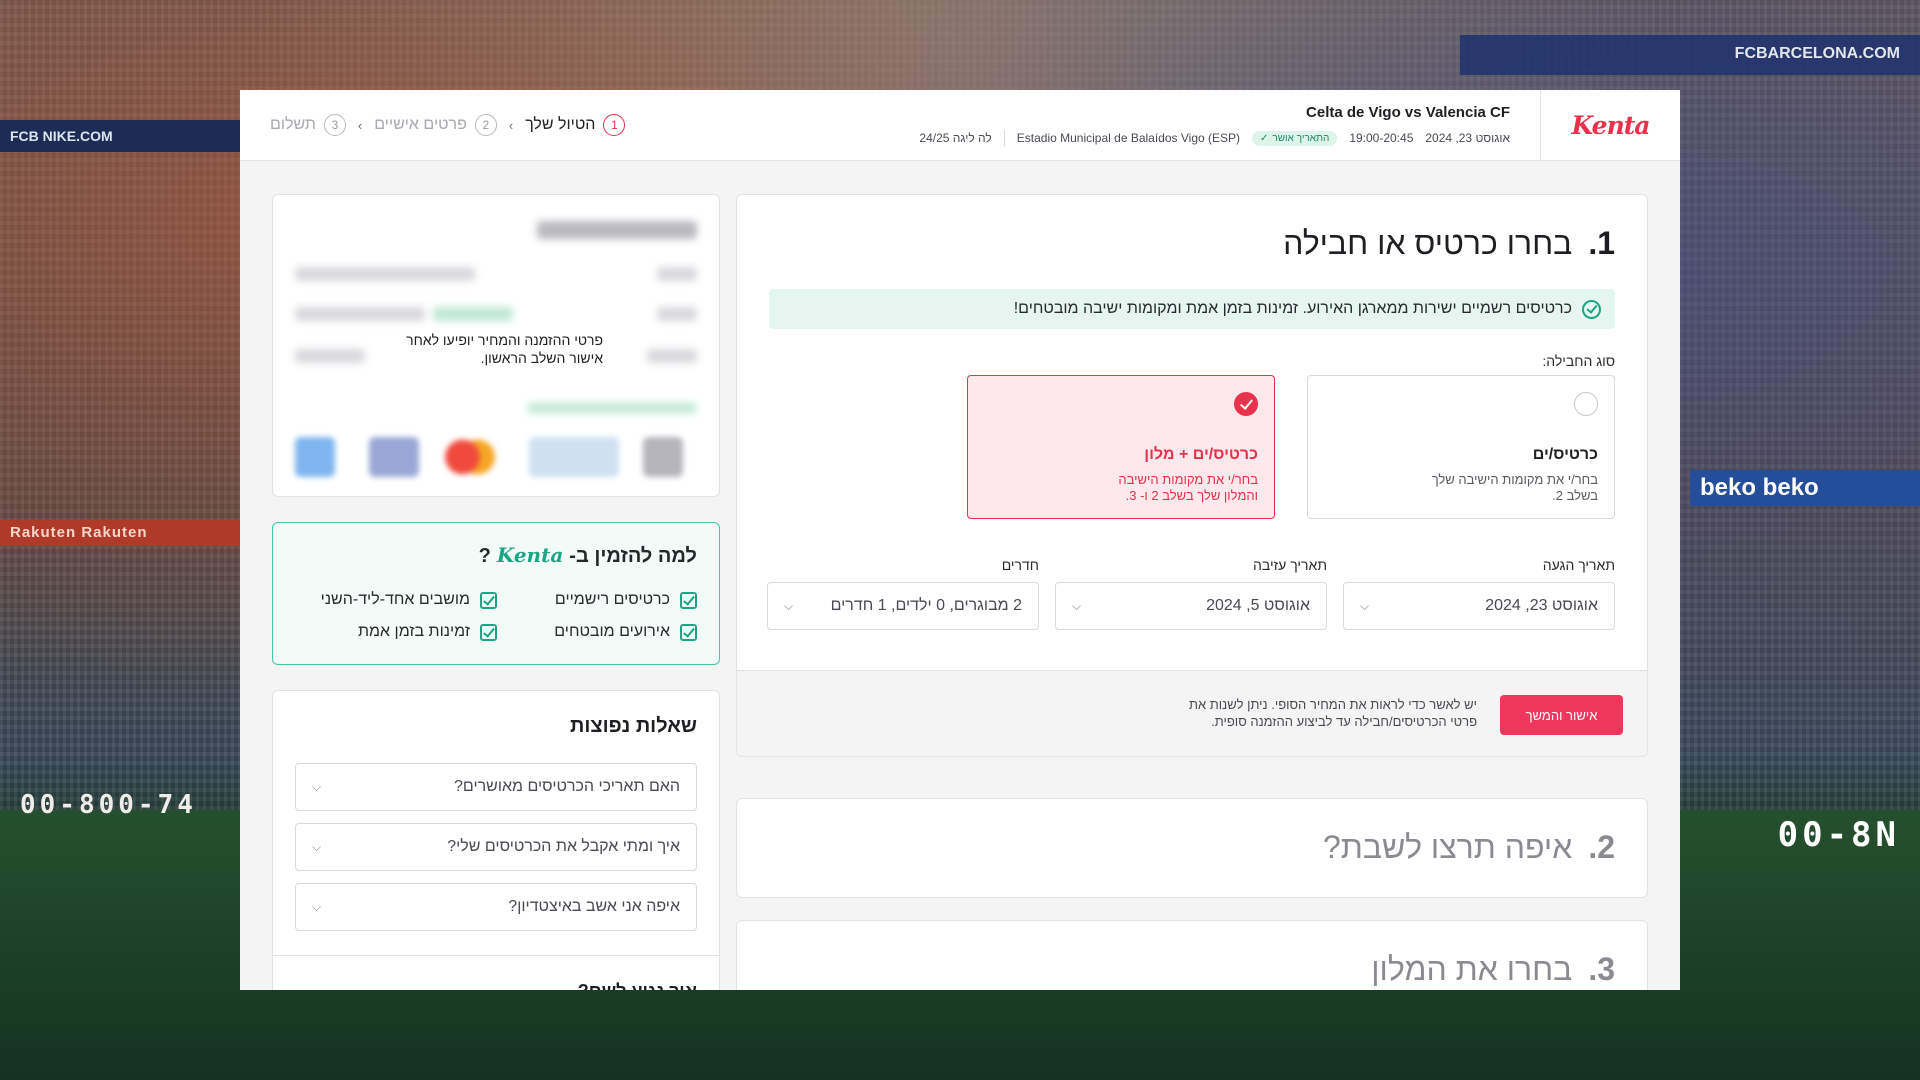 The image size is (1920, 1080). What do you see at coordinates (397, 600) in the screenshot?
I see `why-item: מושבים אחד-ליד-השני` at bounding box center [397, 600].